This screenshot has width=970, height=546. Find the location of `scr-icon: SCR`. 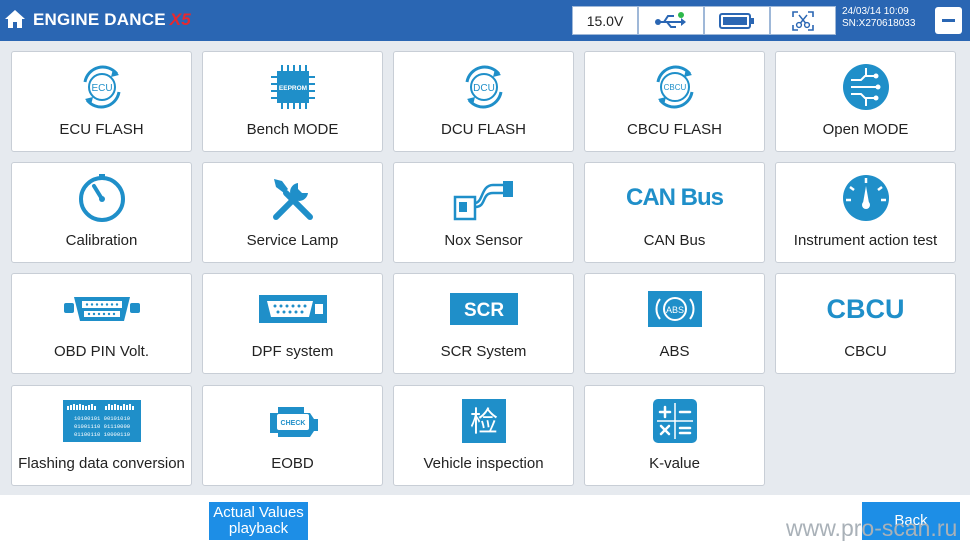

scr-icon: SCR is located at coordinates (483, 309).